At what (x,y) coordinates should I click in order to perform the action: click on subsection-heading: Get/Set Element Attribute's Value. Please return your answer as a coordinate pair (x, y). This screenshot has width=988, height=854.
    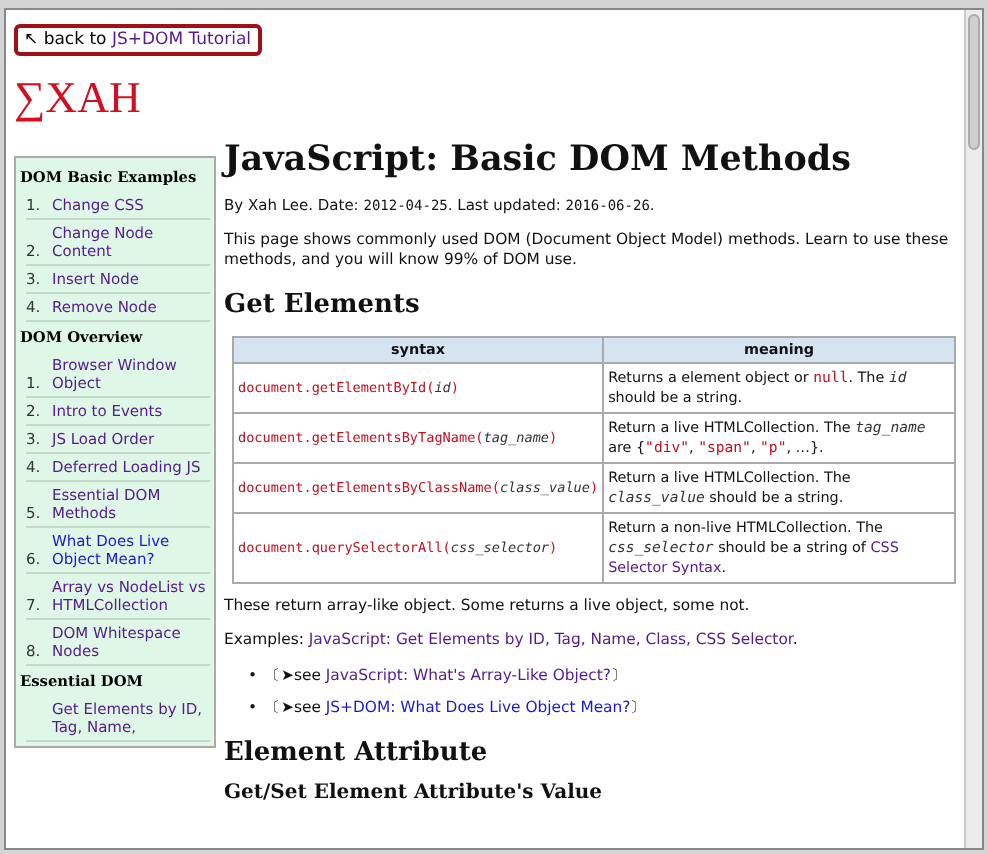
    Looking at the image, I should click on (414, 794).